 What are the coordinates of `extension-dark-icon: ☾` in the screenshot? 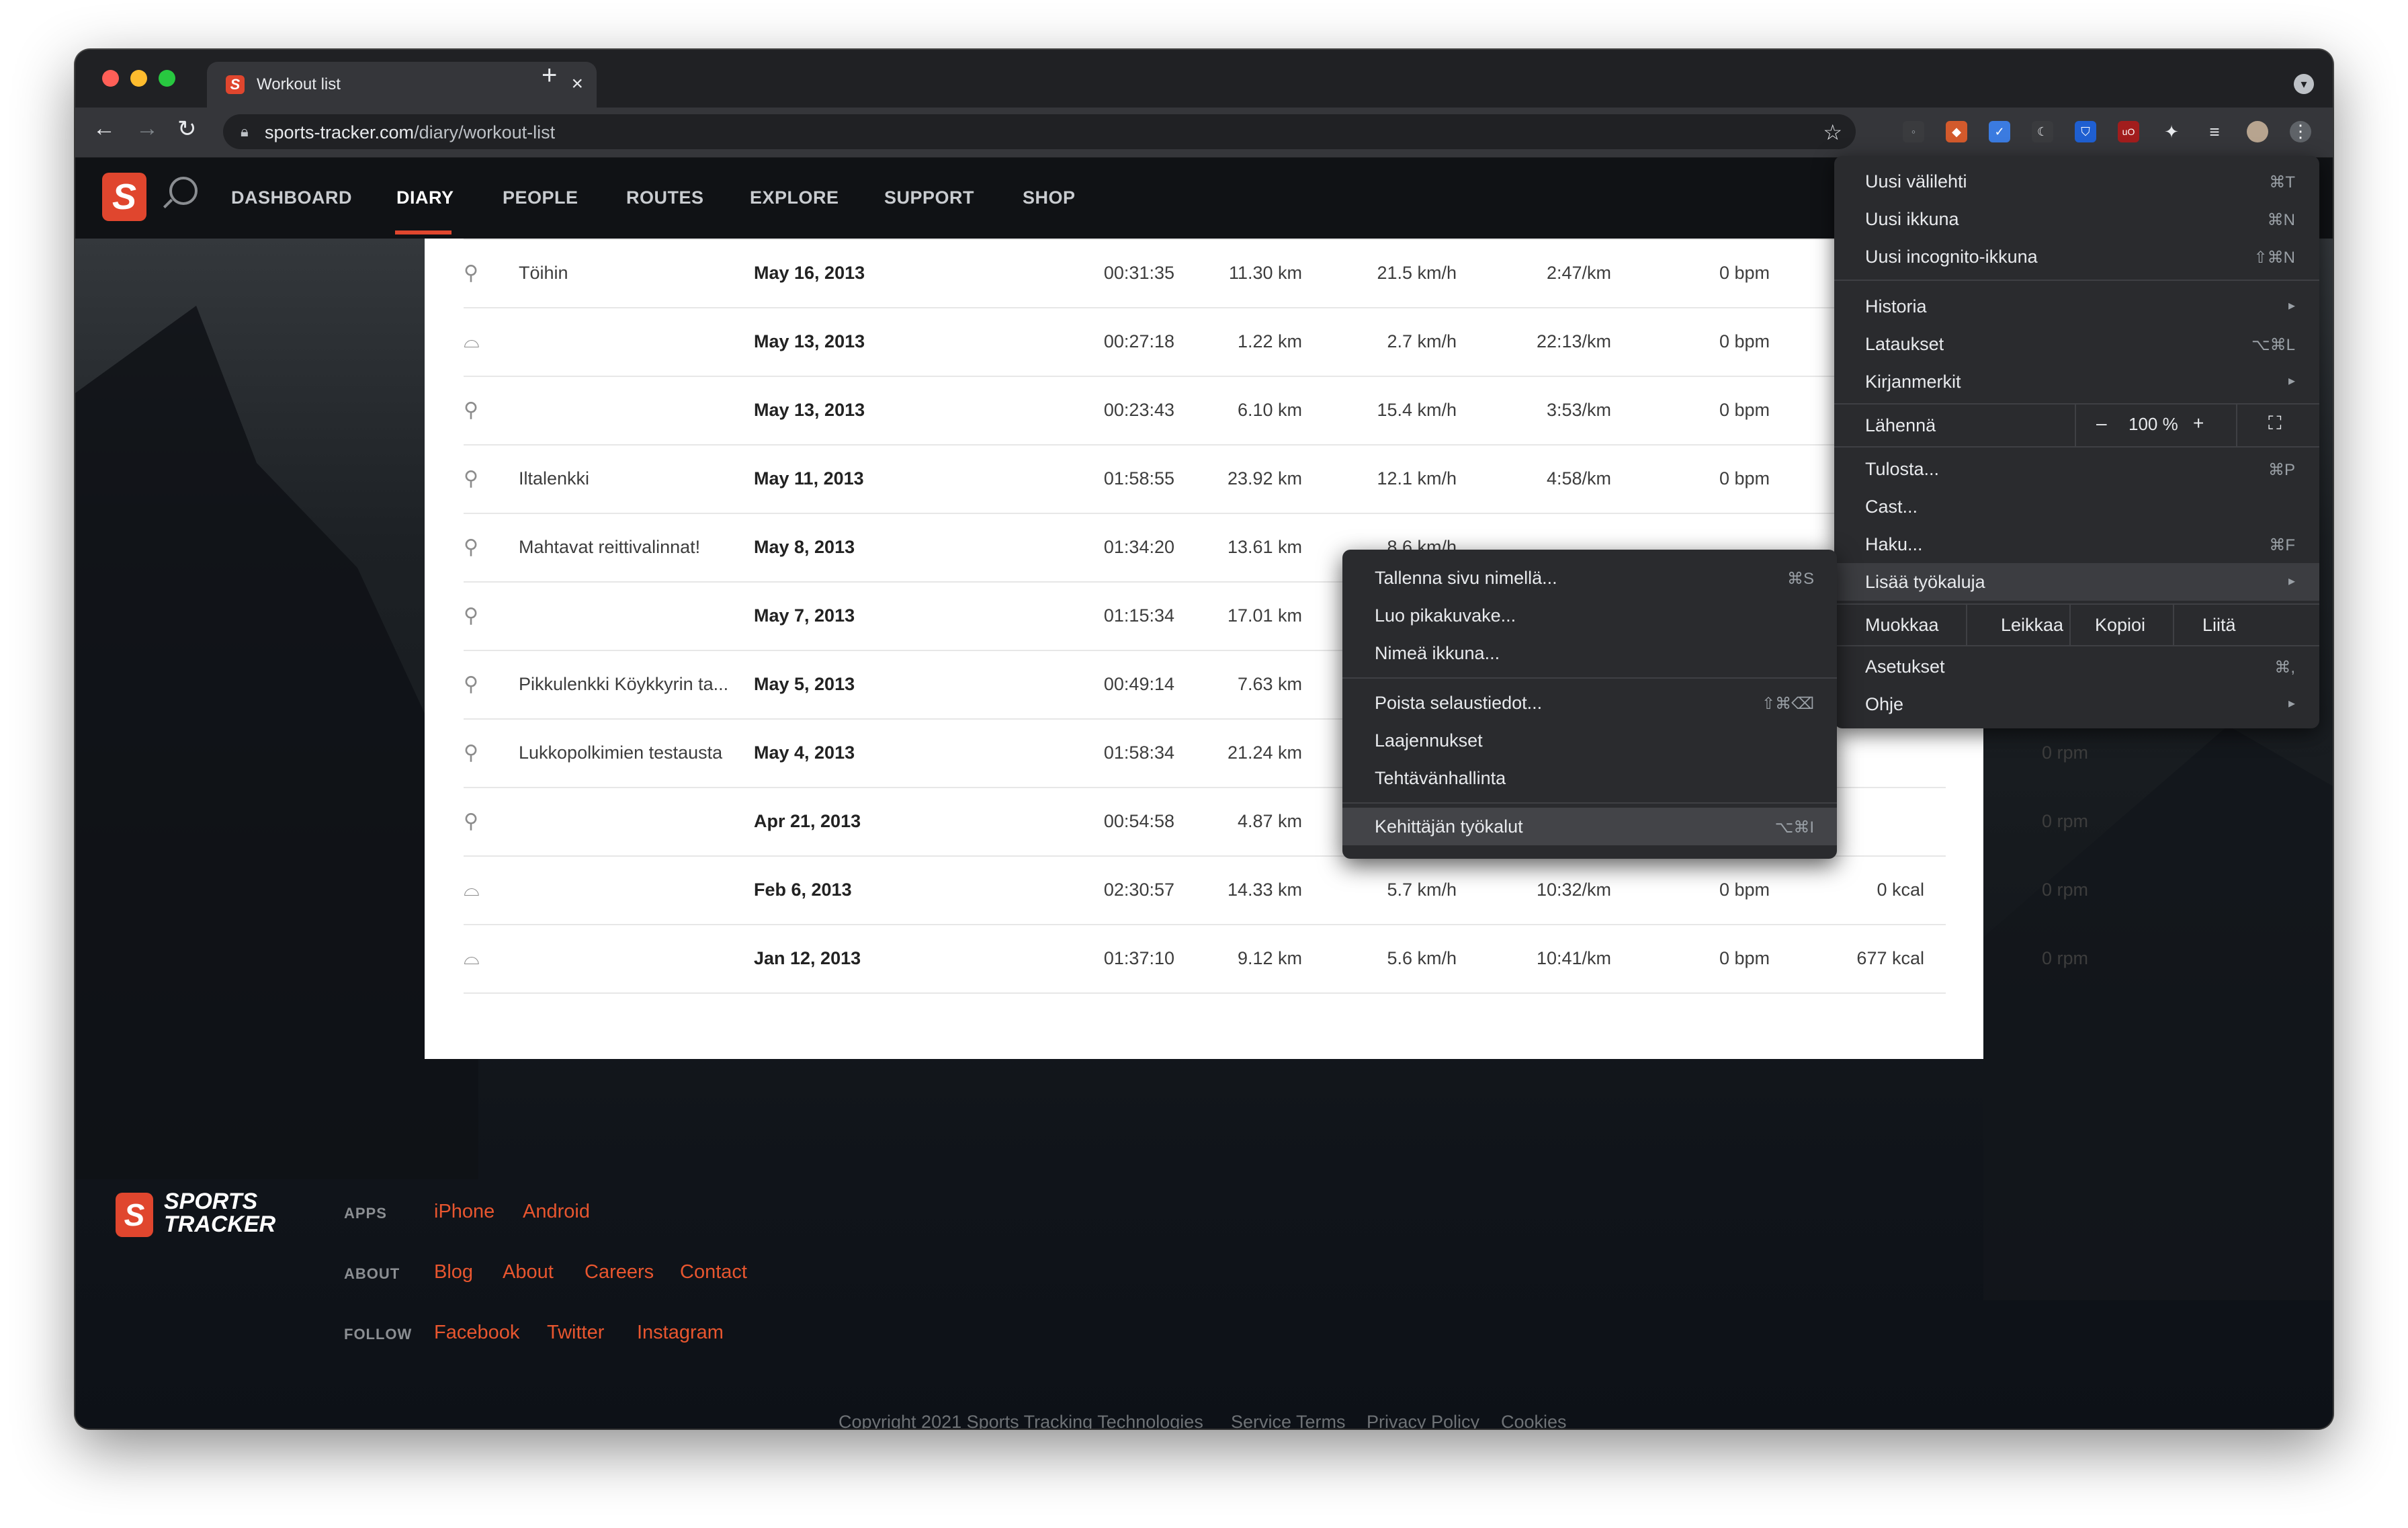 It's located at (2042, 131).